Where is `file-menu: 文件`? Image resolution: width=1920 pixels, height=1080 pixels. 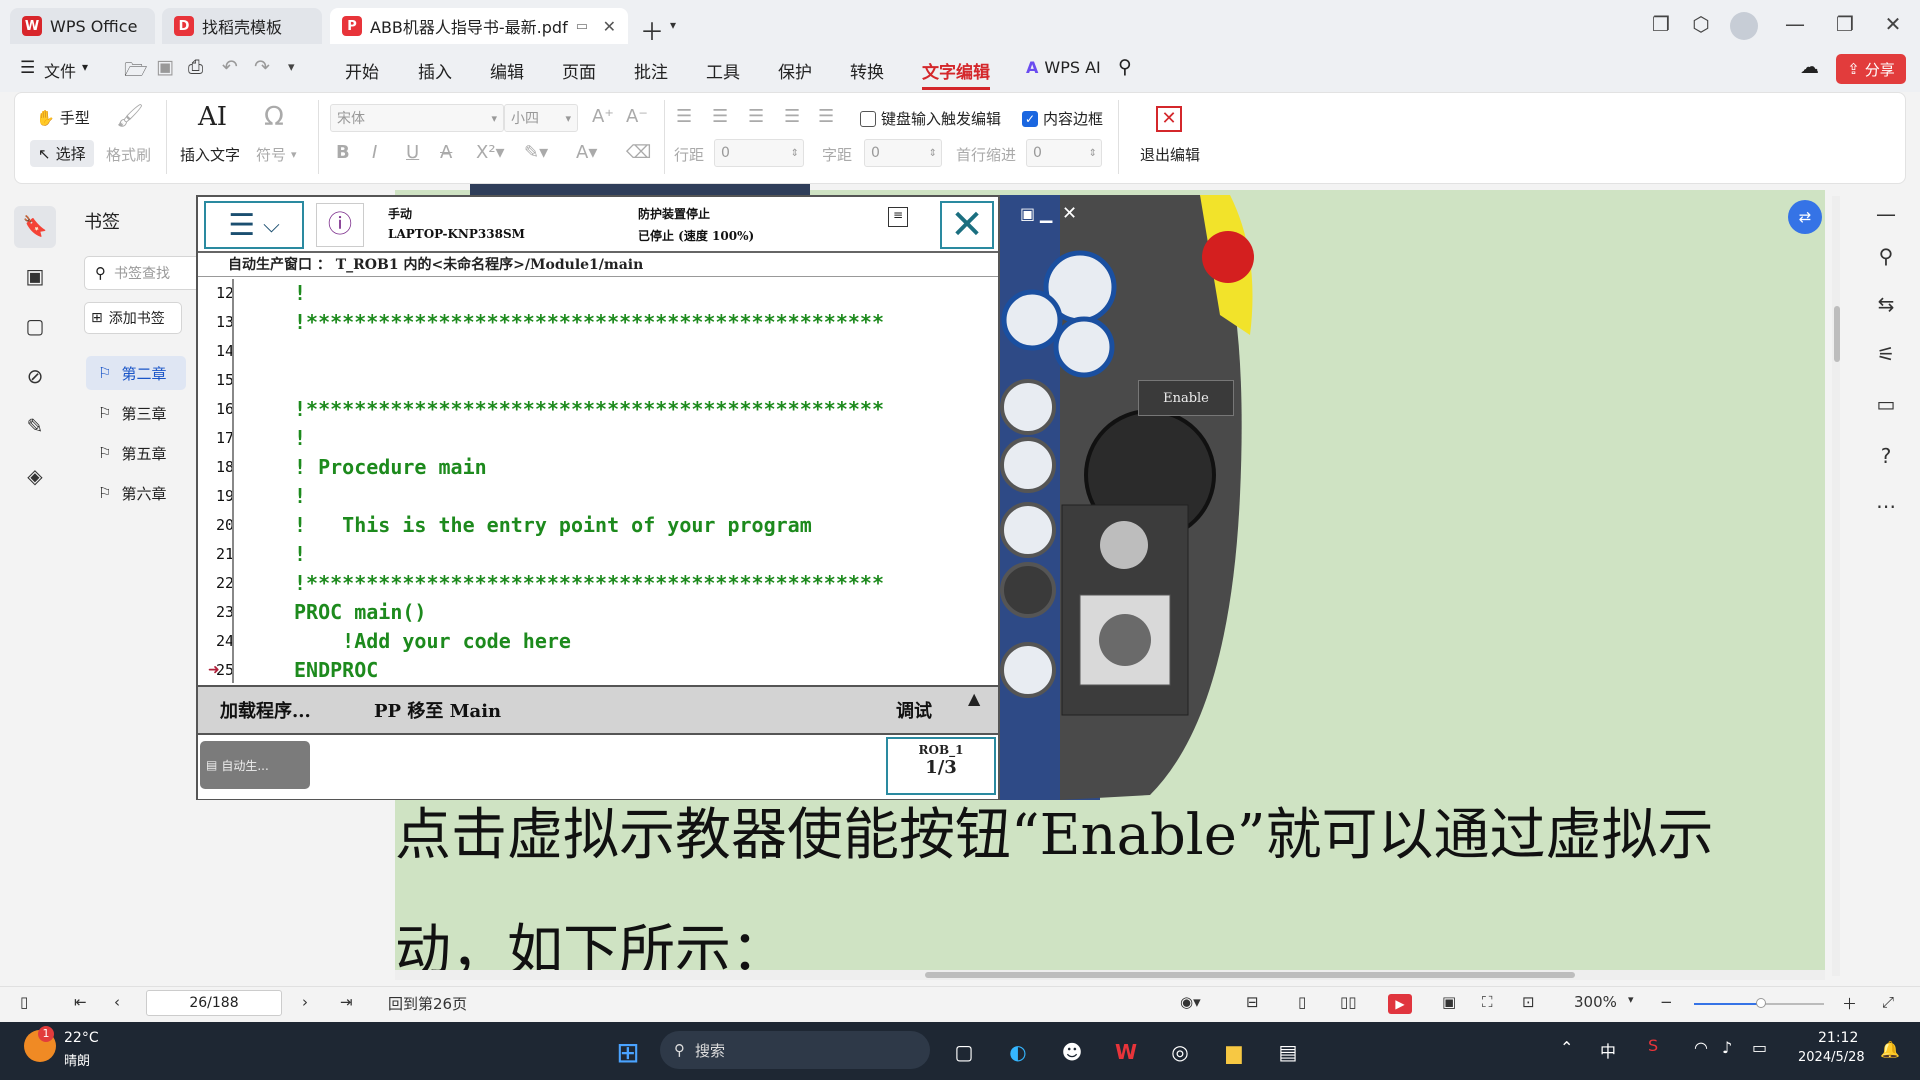
file-menu: 文件 is located at coordinates (60, 70).